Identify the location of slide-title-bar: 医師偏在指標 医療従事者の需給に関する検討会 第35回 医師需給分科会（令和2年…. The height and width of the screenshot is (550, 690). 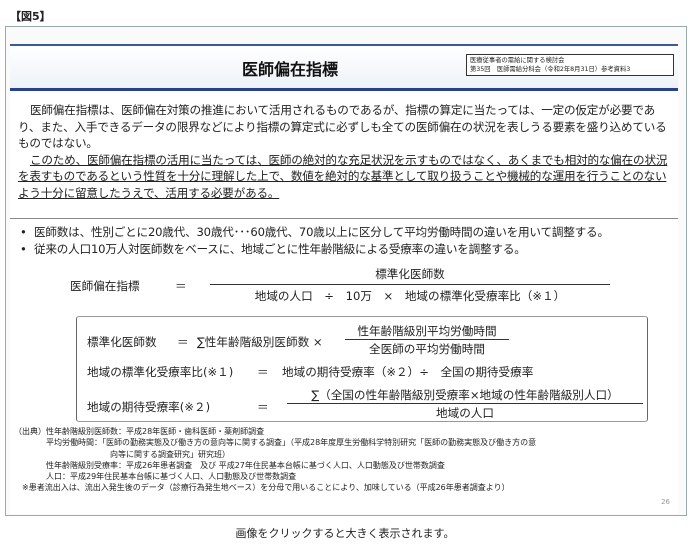
(344, 67).